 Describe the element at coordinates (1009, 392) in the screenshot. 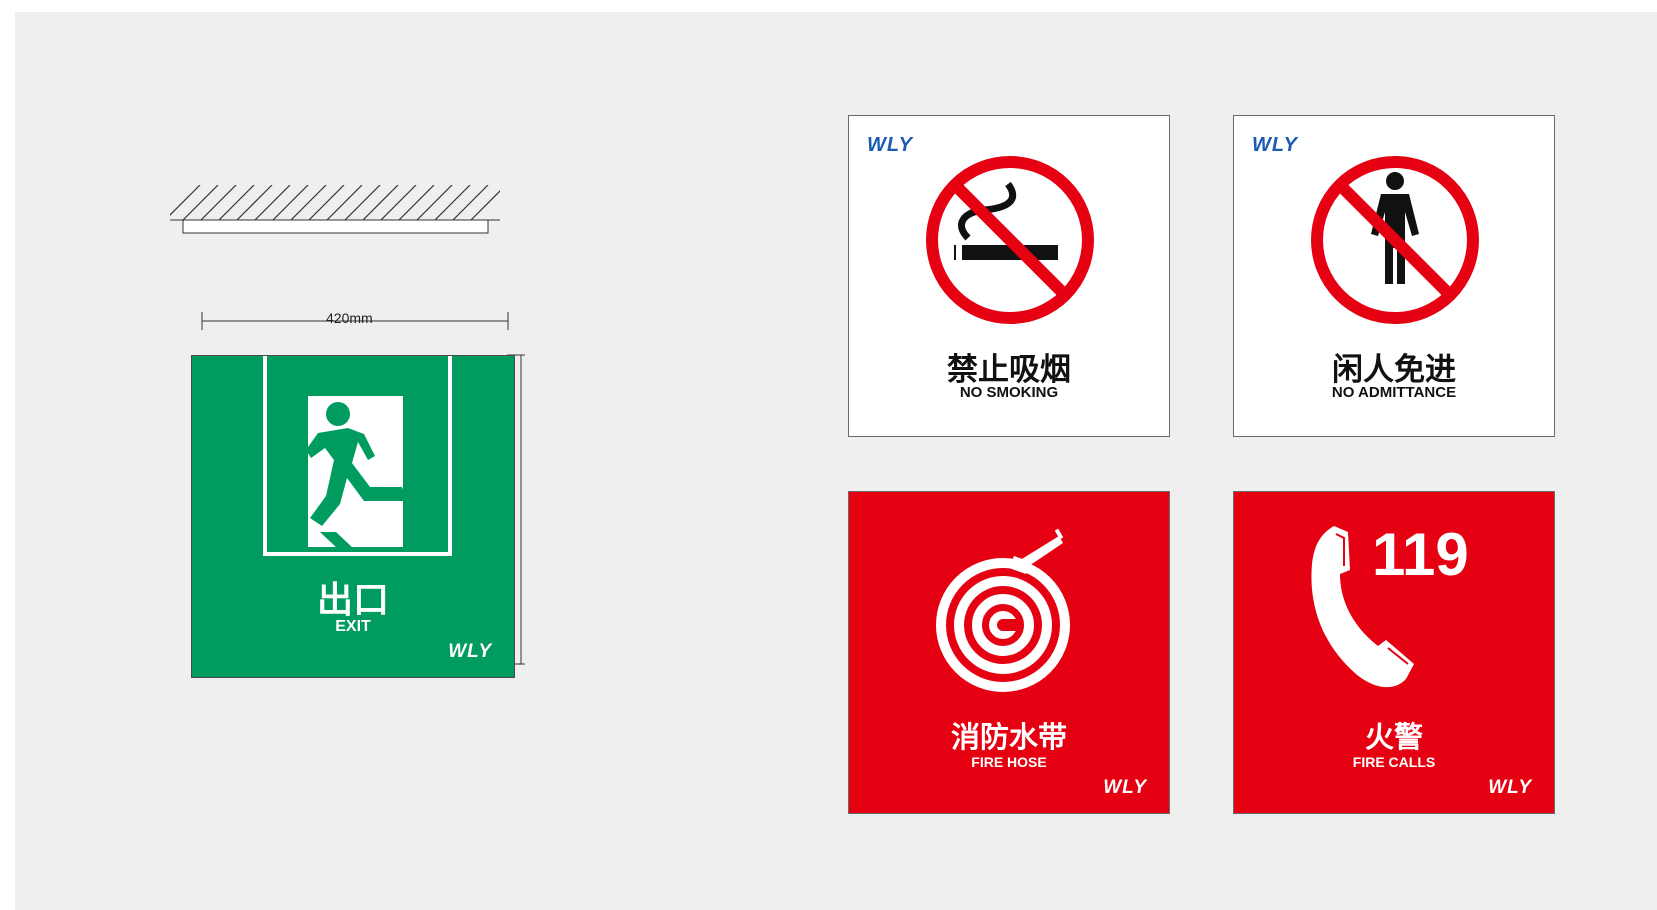

I see `no-smoking-en: NO SMOKING` at that location.